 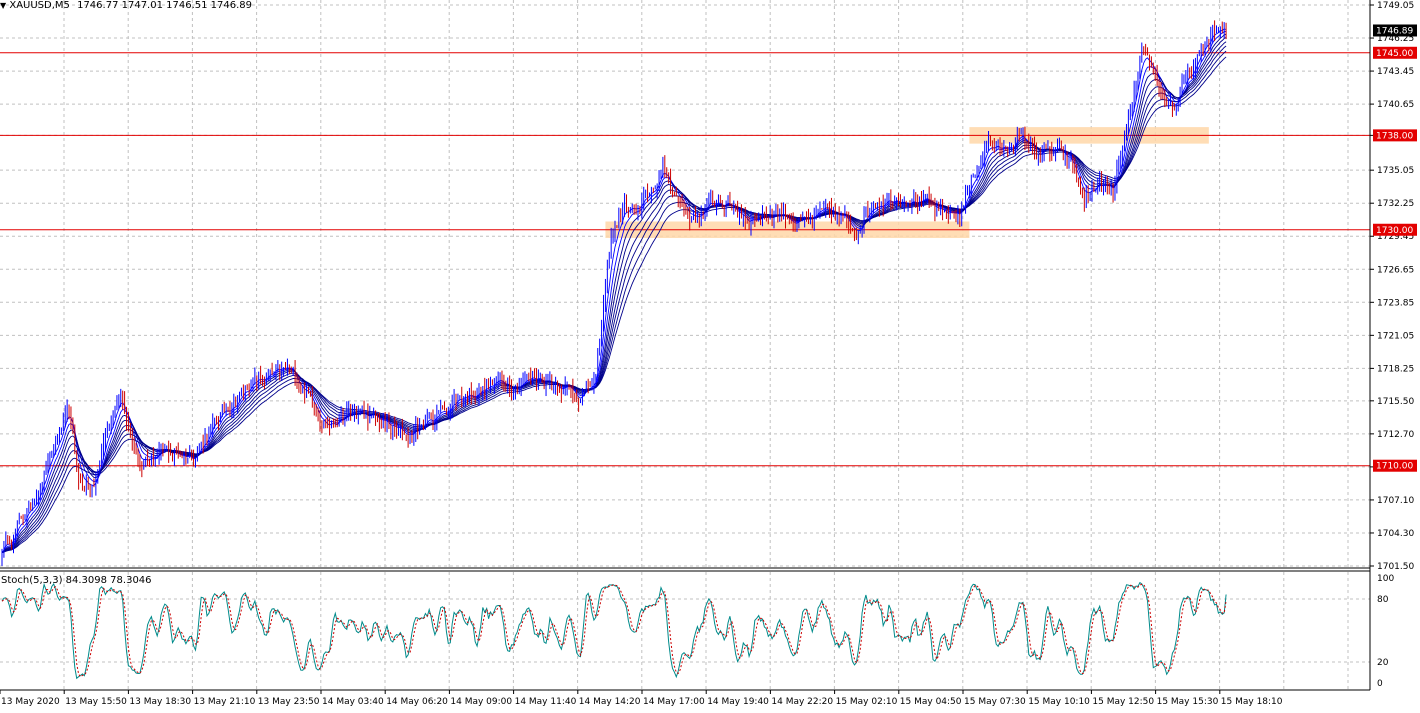 What do you see at coordinates (1395, 501) in the screenshot?
I see `price-label: 1707.10` at bounding box center [1395, 501].